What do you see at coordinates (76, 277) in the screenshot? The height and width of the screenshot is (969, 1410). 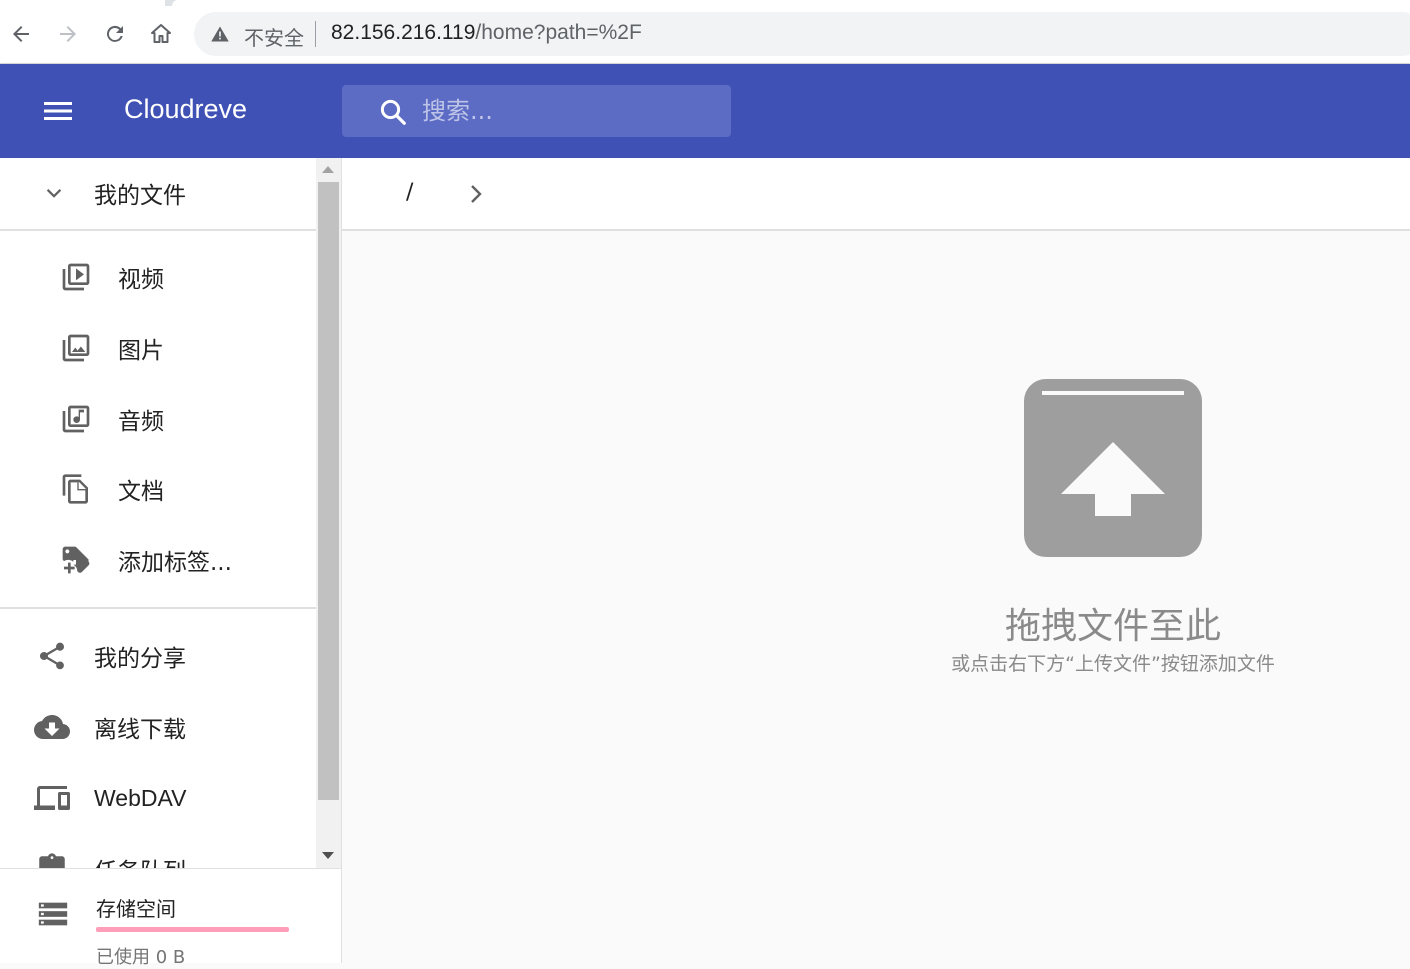 I see `video-library-icon` at bounding box center [76, 277].